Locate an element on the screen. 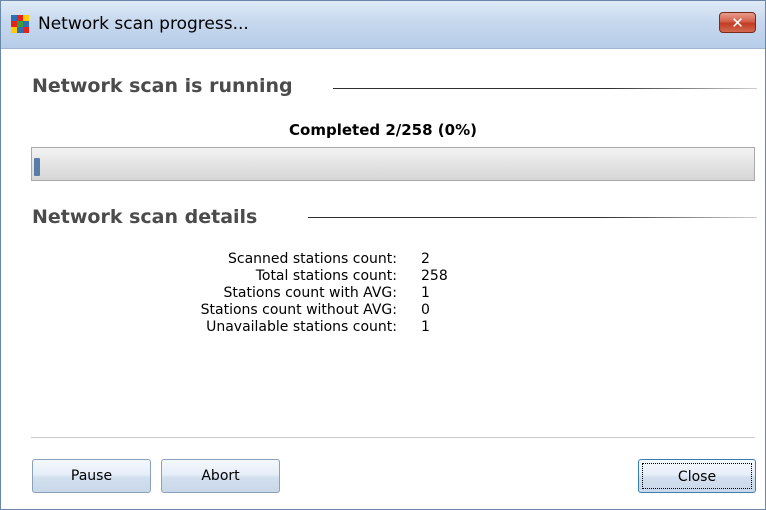 The width and height of the screenshot is (766, 510). close-icon: ✕ is located at coordinates (737, 23).